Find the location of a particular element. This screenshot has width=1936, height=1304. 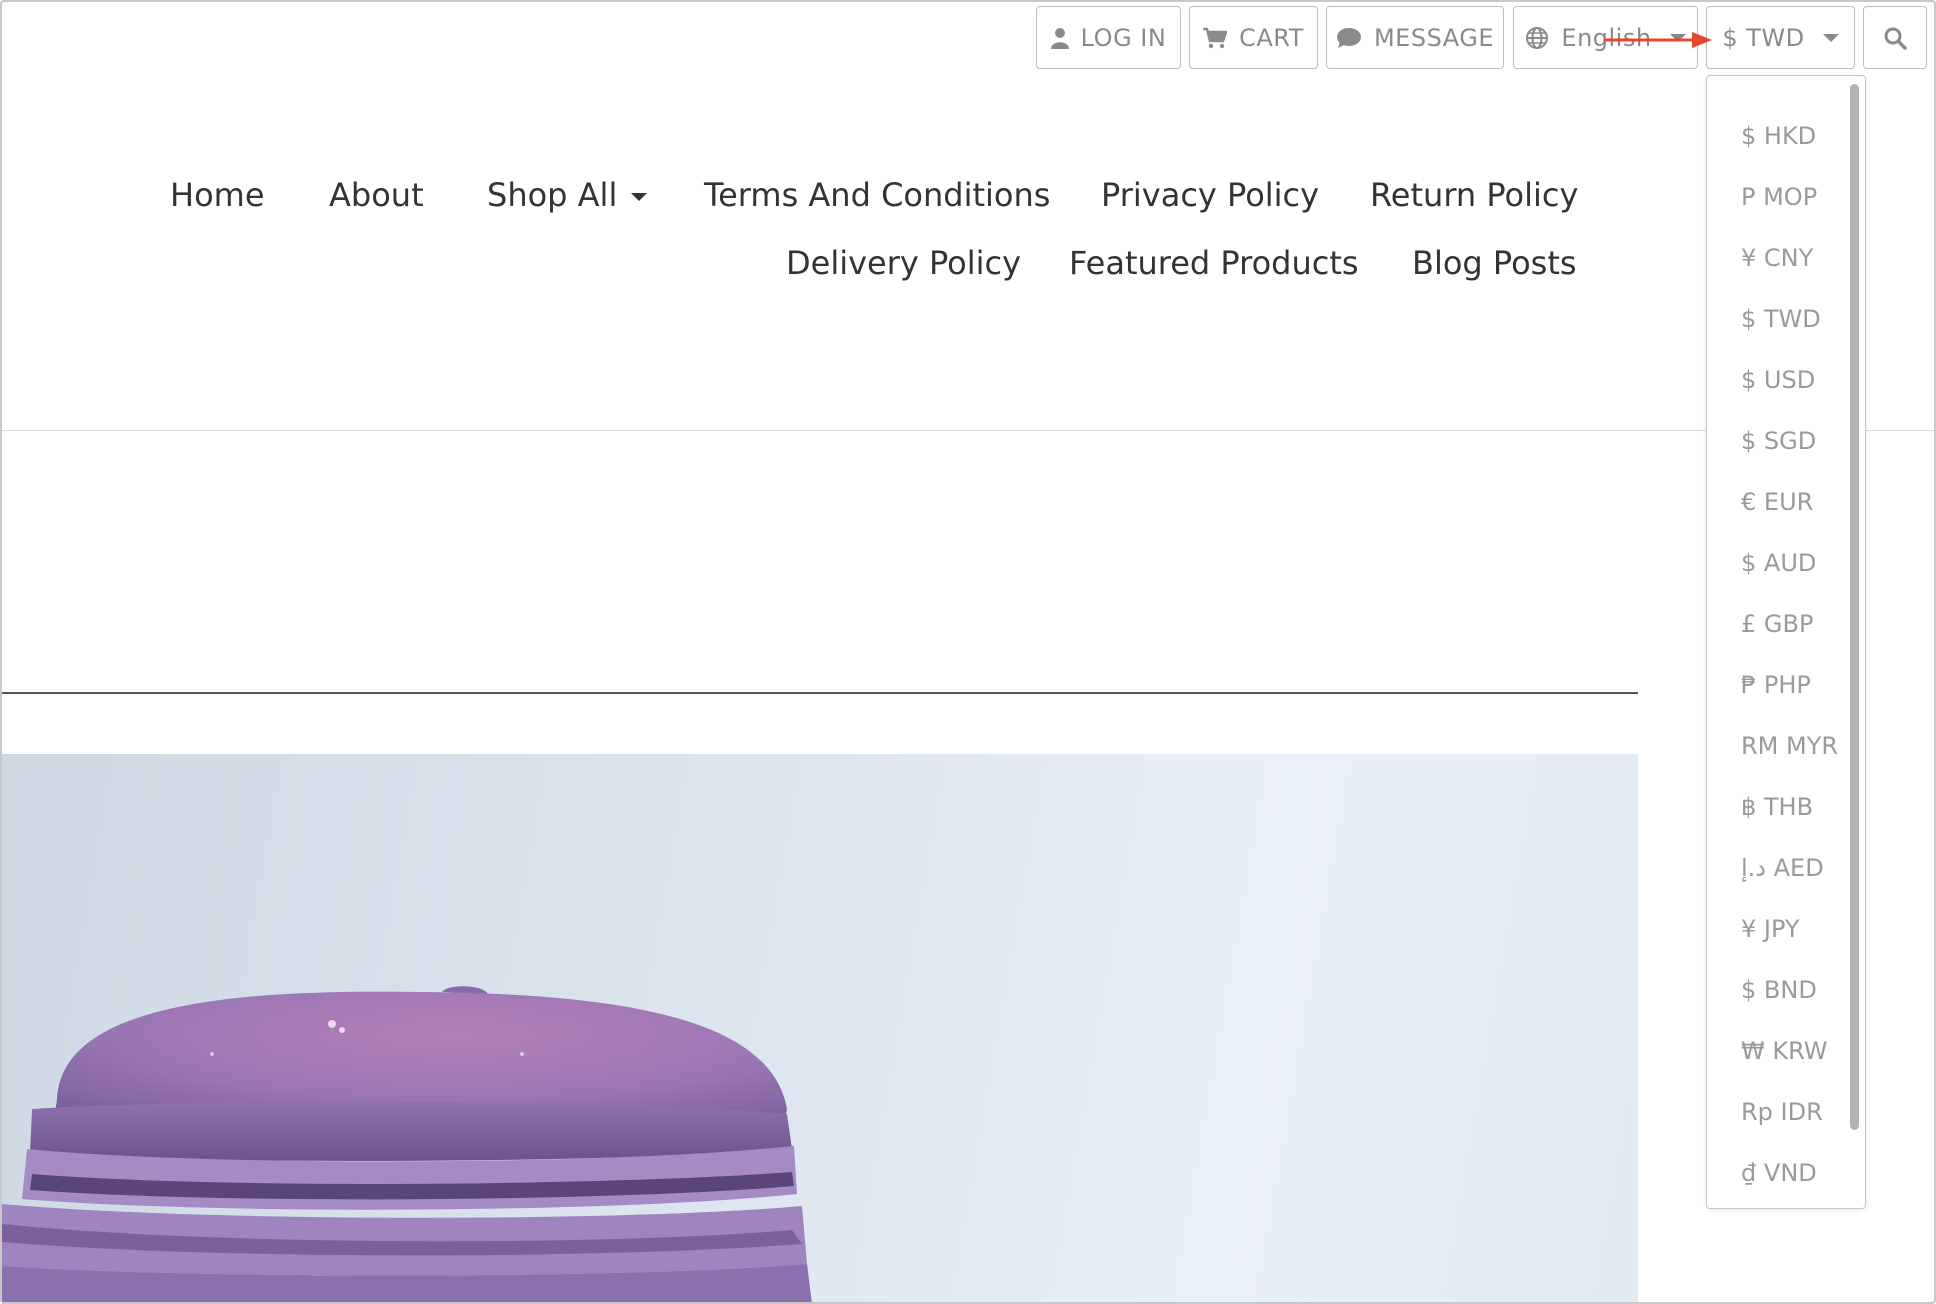

nav-featured-products-label: Featured Products is located at coordinates (1214, 263).